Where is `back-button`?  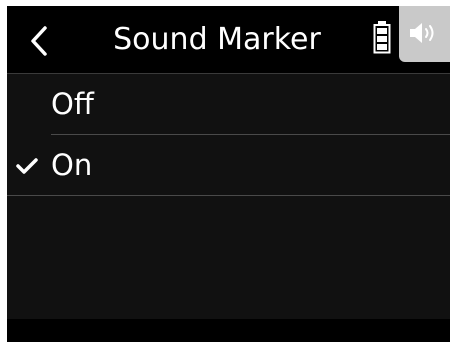 back-button is located at coordinates (39, 41).